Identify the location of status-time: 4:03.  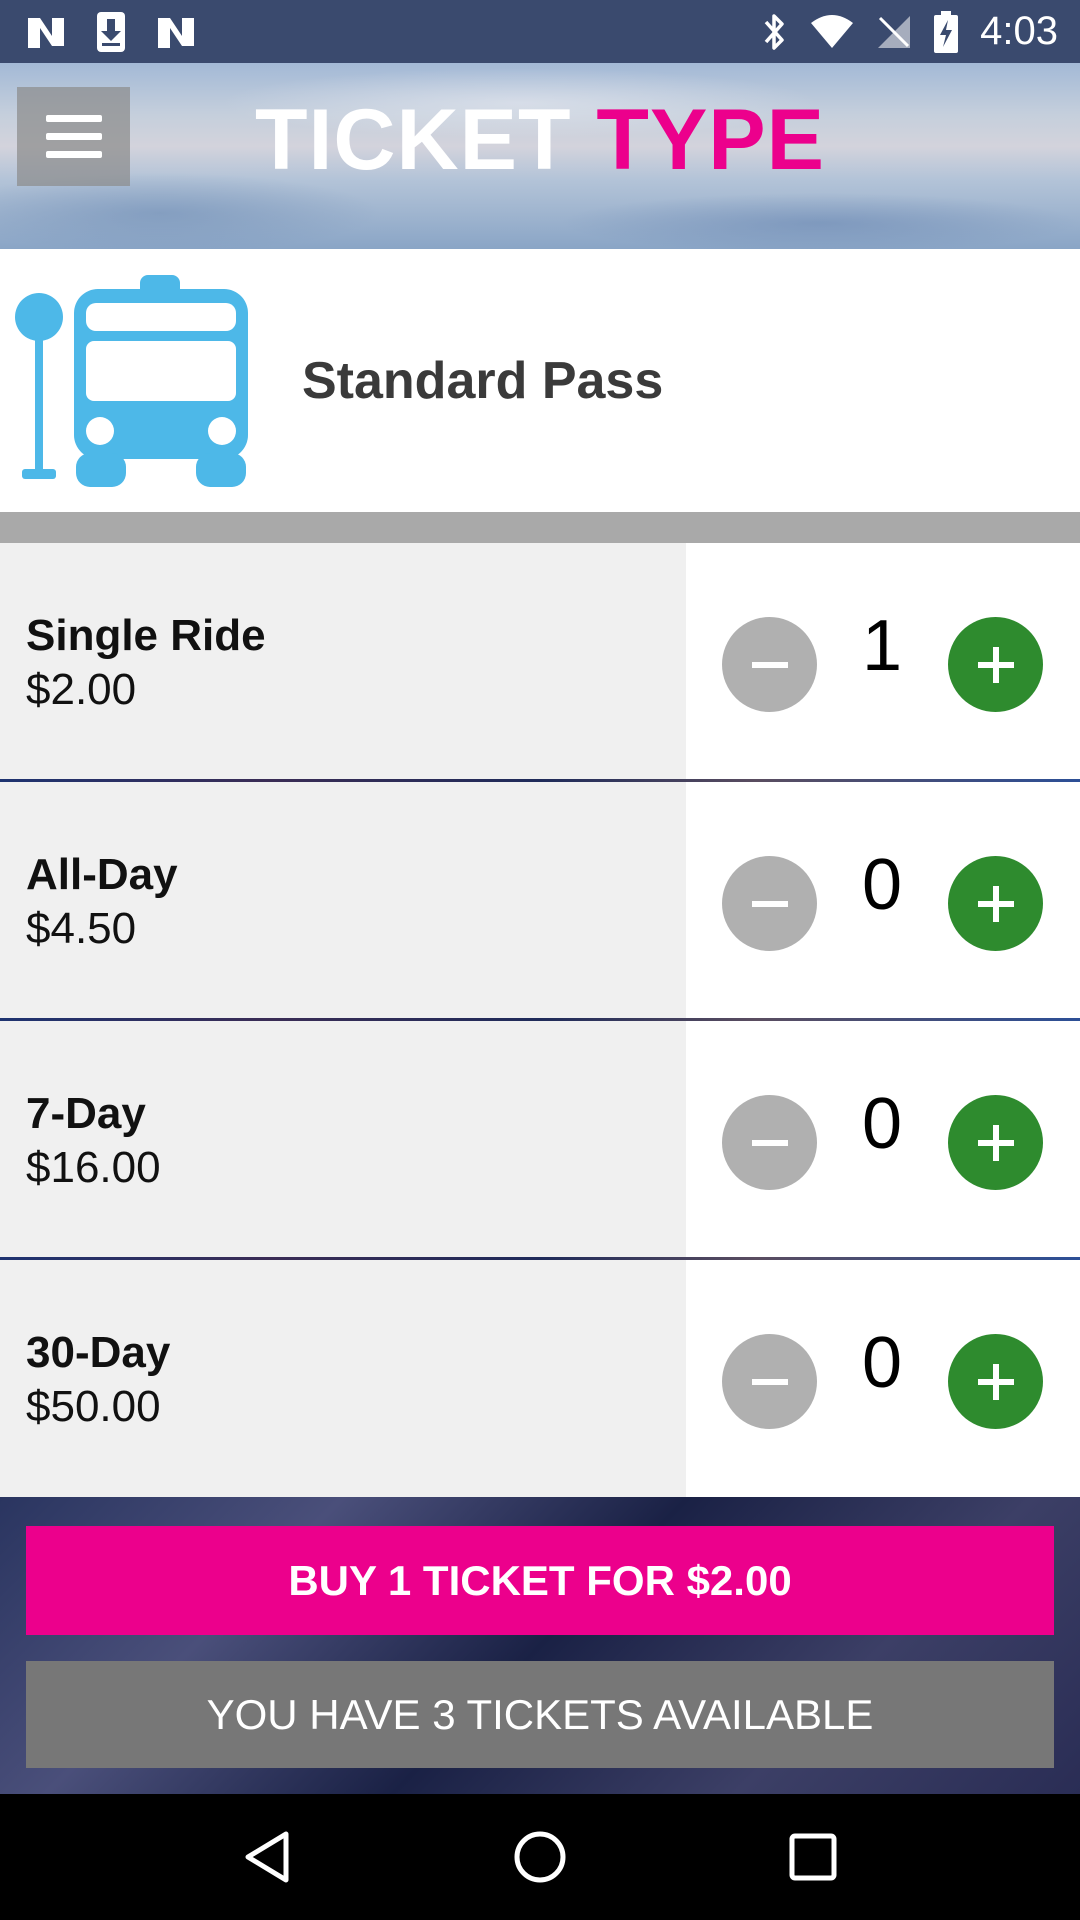
(1019, 31).